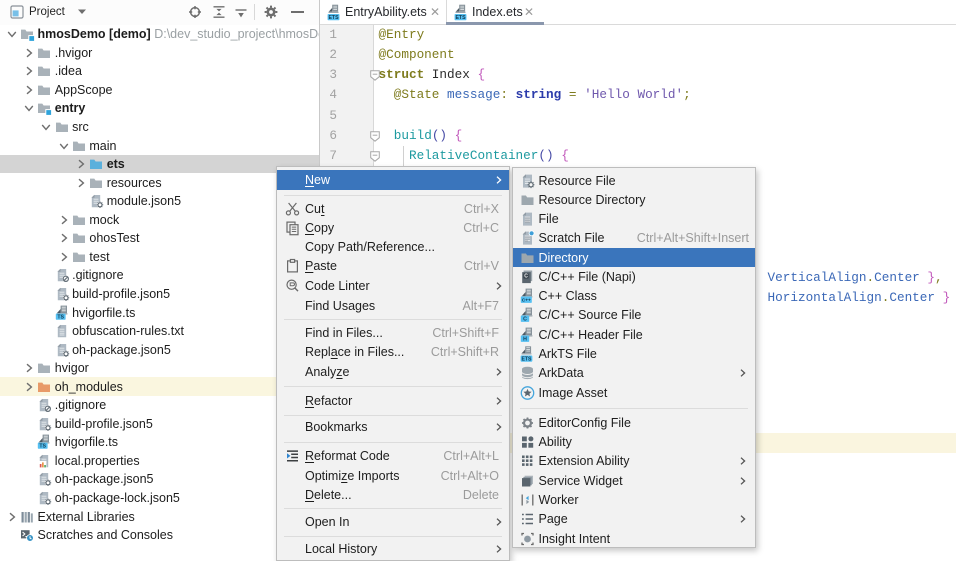 The width and height of the screenshot is (956, 561). Describe the element at coordinates (525, 339) in the screenshot. I see `svg-text: H` at that location.